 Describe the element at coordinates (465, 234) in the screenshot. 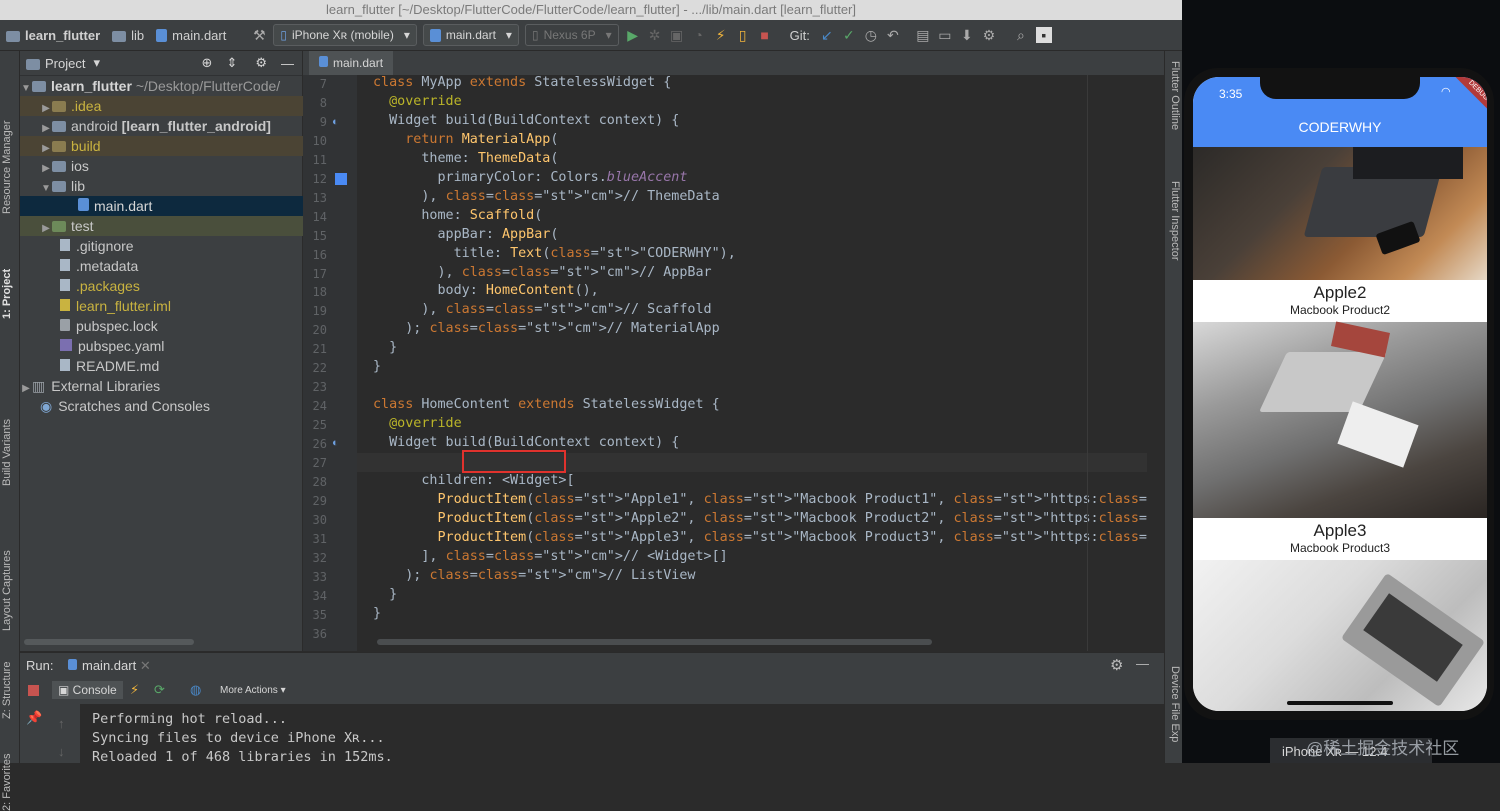

I see `code-line: appBar: AppBar(` at that location.